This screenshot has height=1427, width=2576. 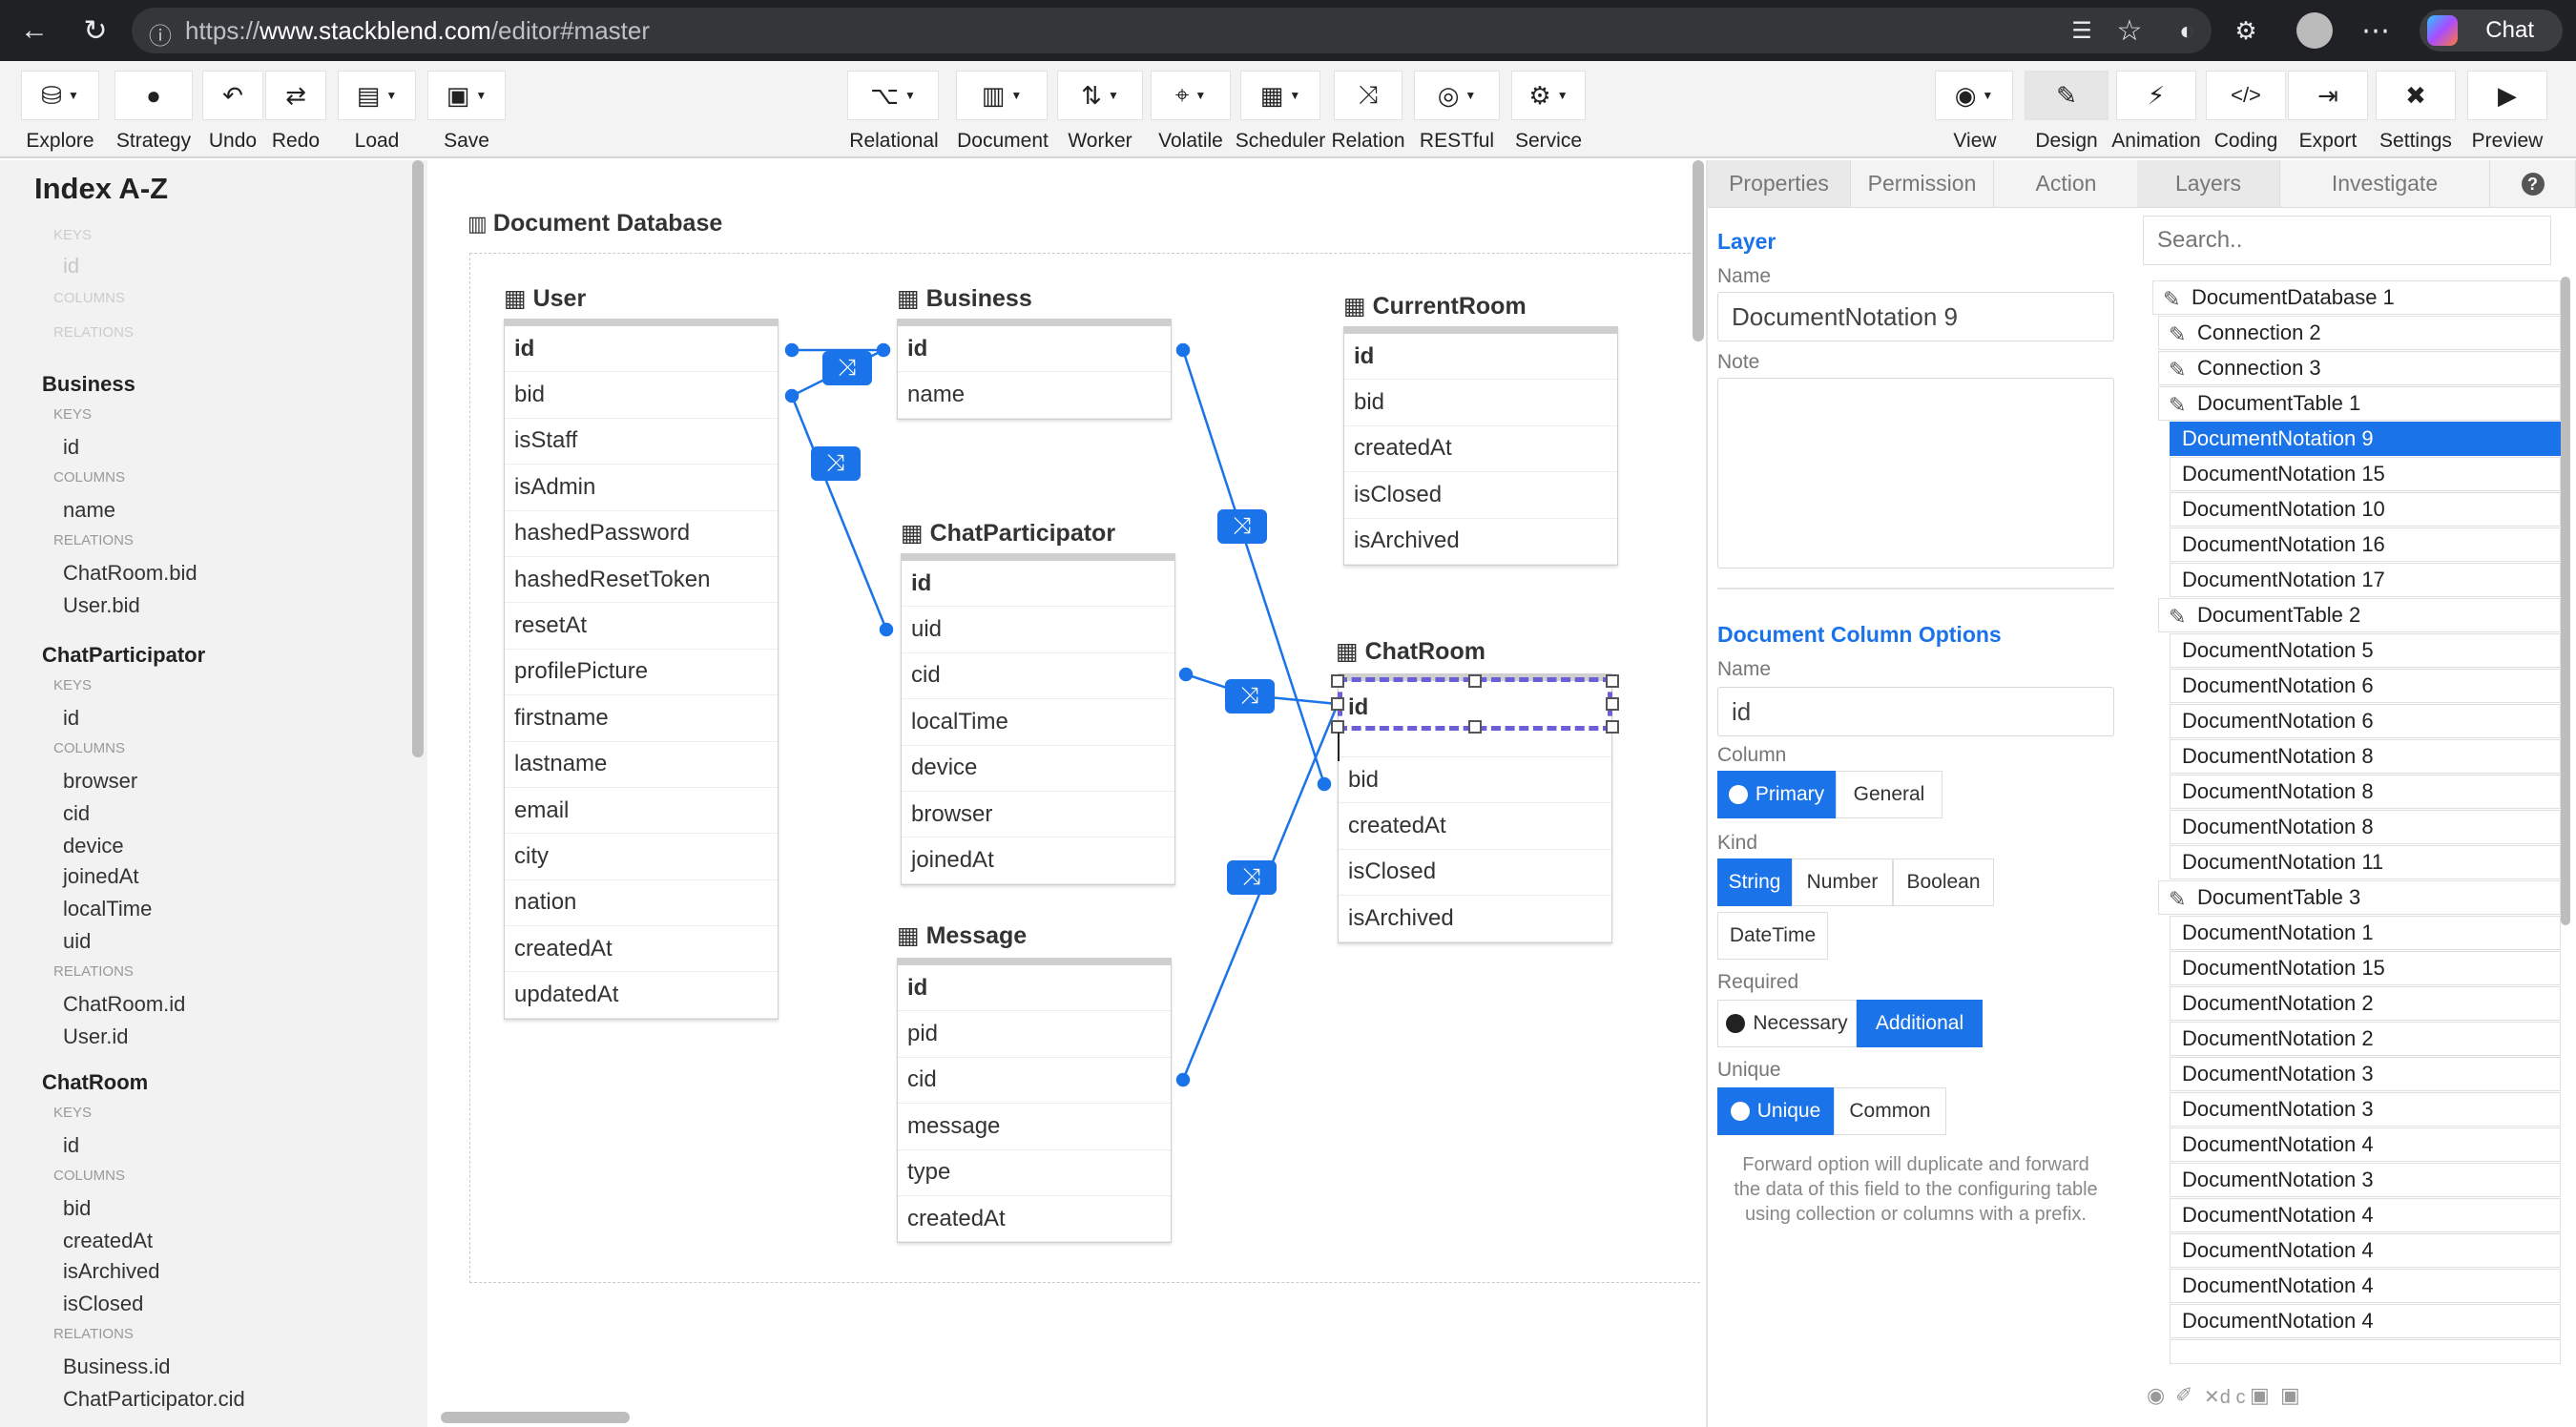 What do you see at coordinates (641, 488) in the screenshot?
I see `table-row: isAdmin` at bounding box center [641, 488].